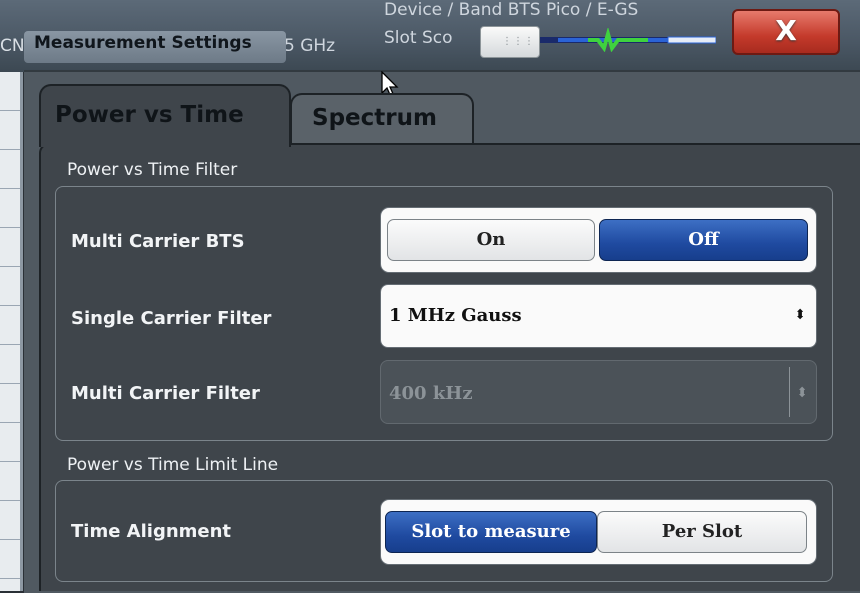 The height and width of the screenshot is (593, 860). What do you see at coordinates (171, 318) in the screenshot?
I see `single-carrier-filter-label: Single Carrier Filter` at bounding box center [171, 318].